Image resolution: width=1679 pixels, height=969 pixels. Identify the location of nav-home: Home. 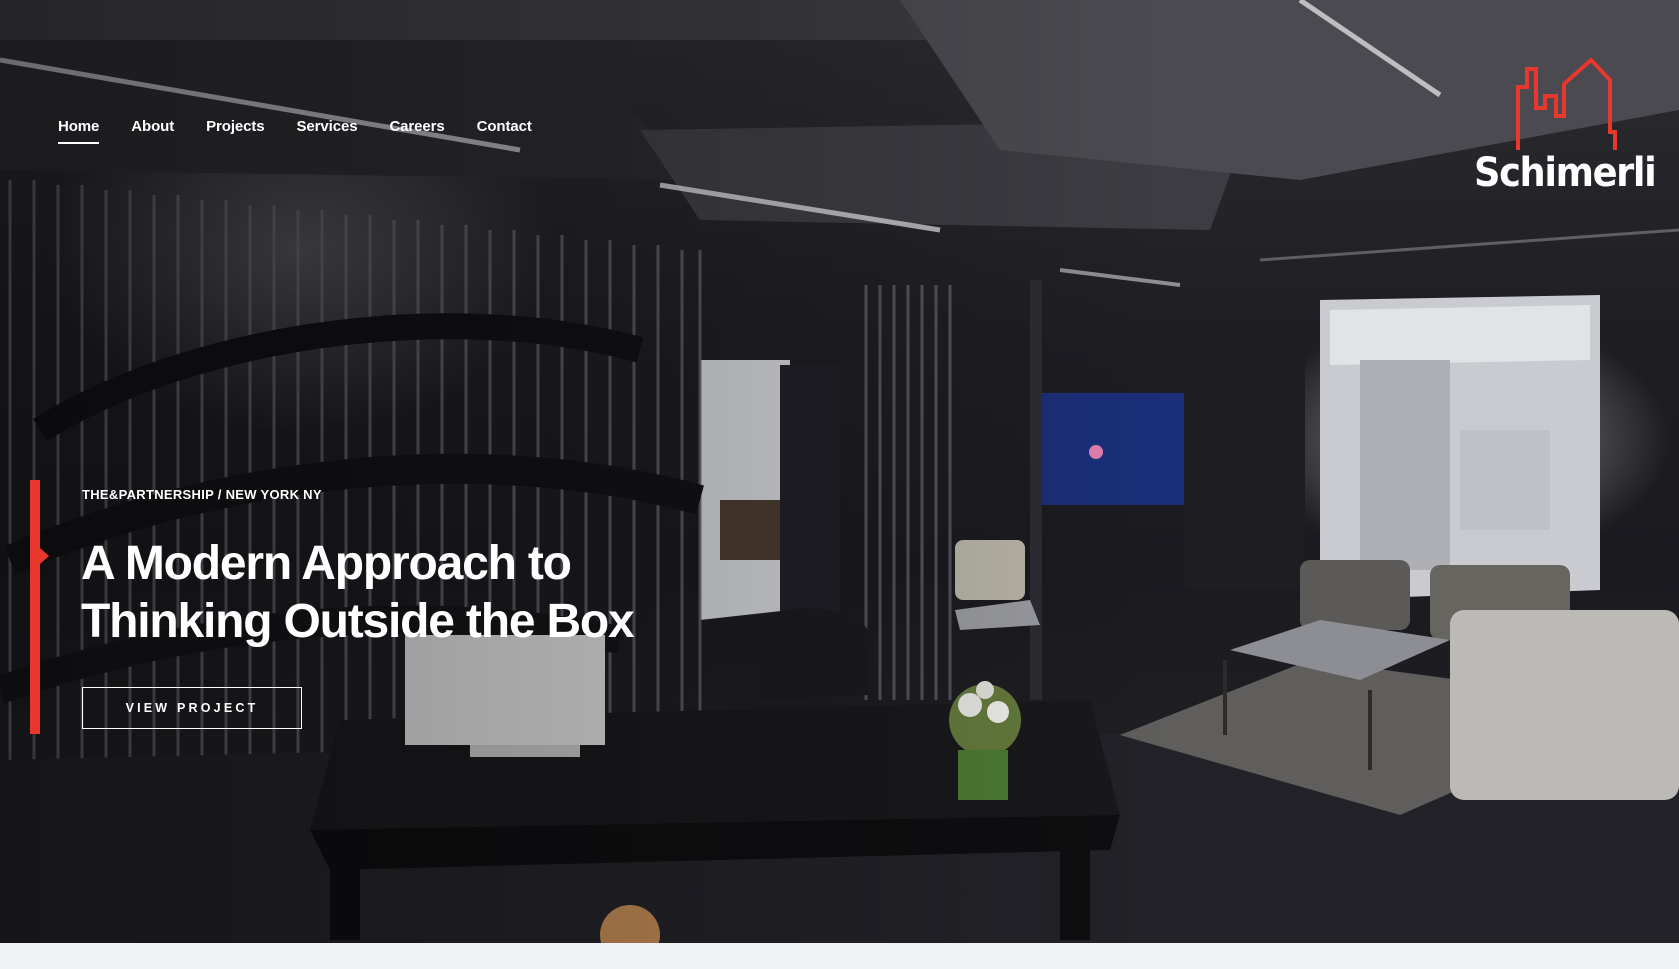
(79, 131).